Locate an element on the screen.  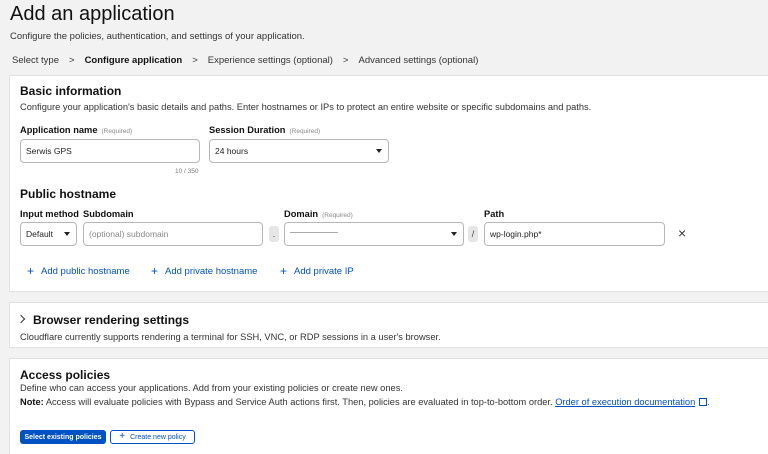
access-policies-title: Access policies is located at coordinates (65, 375).